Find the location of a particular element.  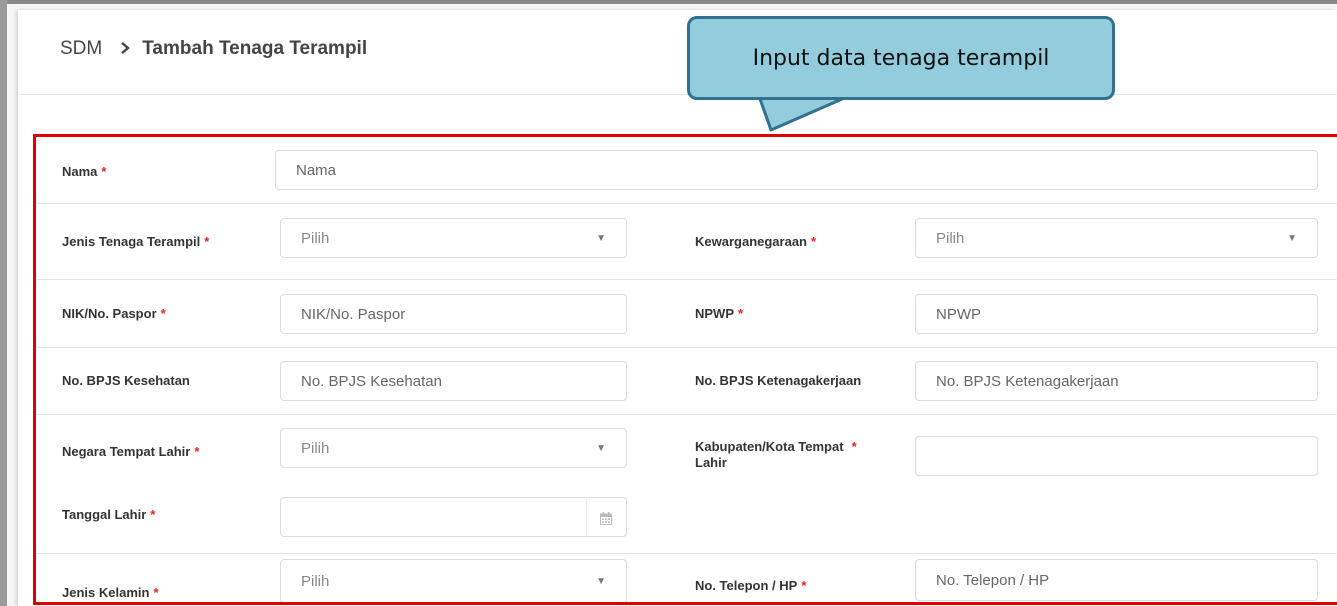

callout-tail is located at coordinates (804, 114).